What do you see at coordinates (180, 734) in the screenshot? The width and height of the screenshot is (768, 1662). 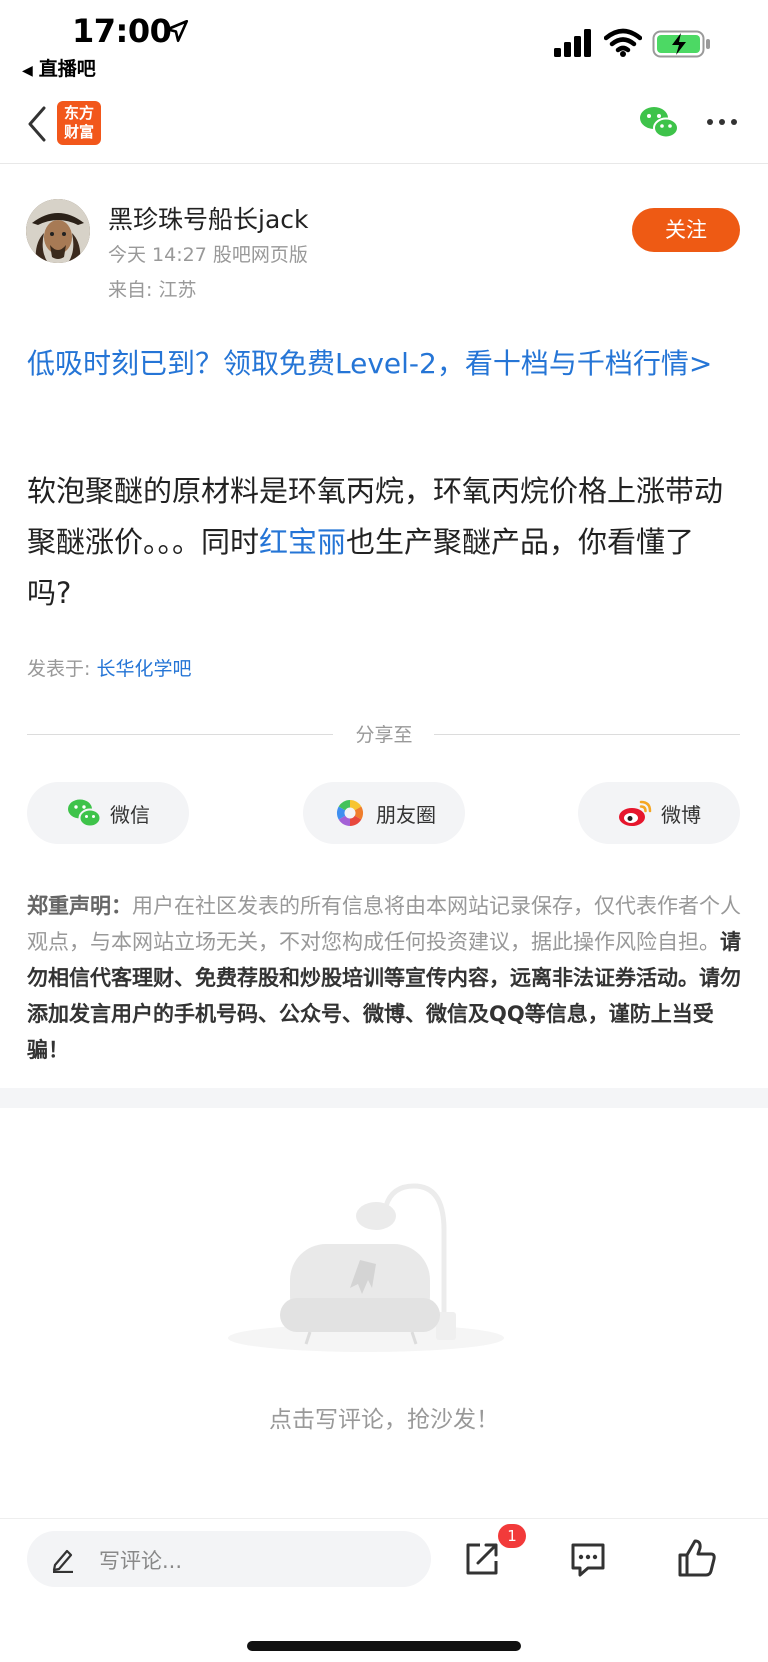 I see `share-divider-left` at bounding box center [180, 734].